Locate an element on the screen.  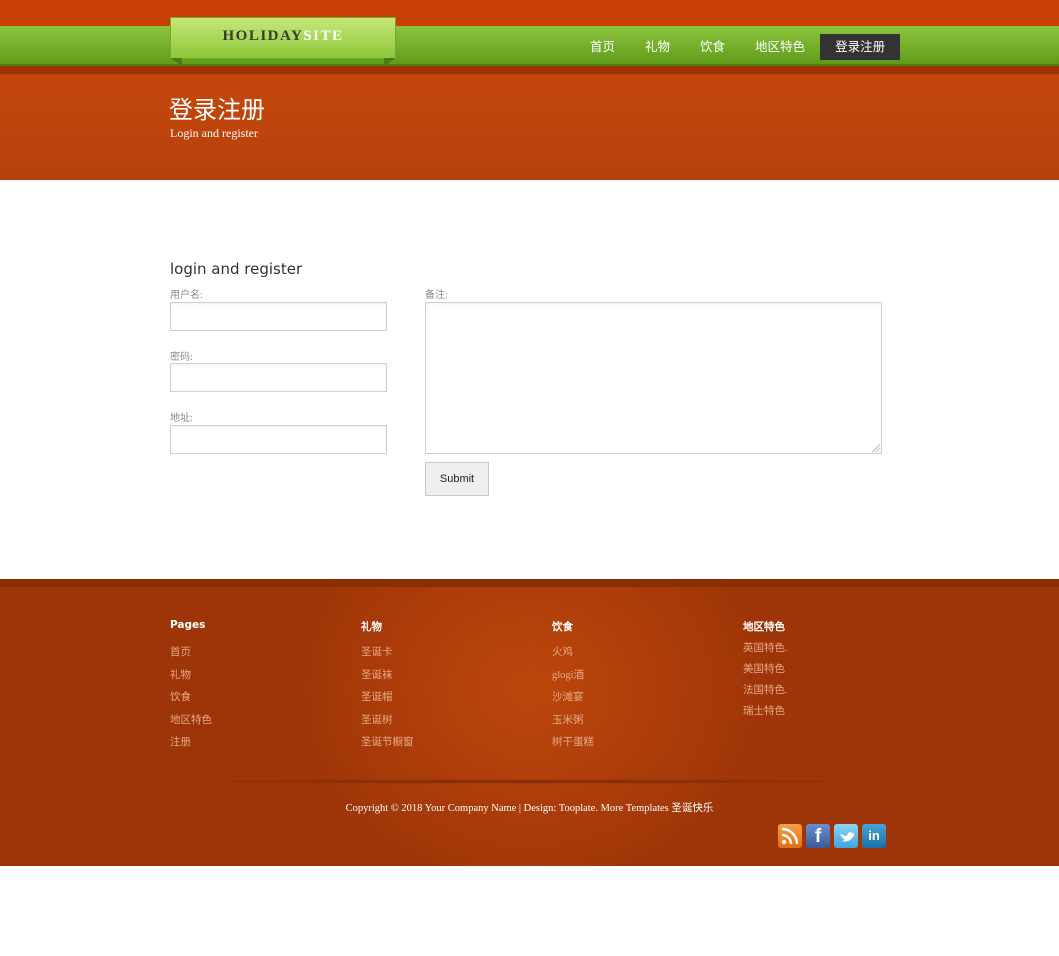
footer-link: 圣诞节橱窗 is located at coordinates (387, 741).